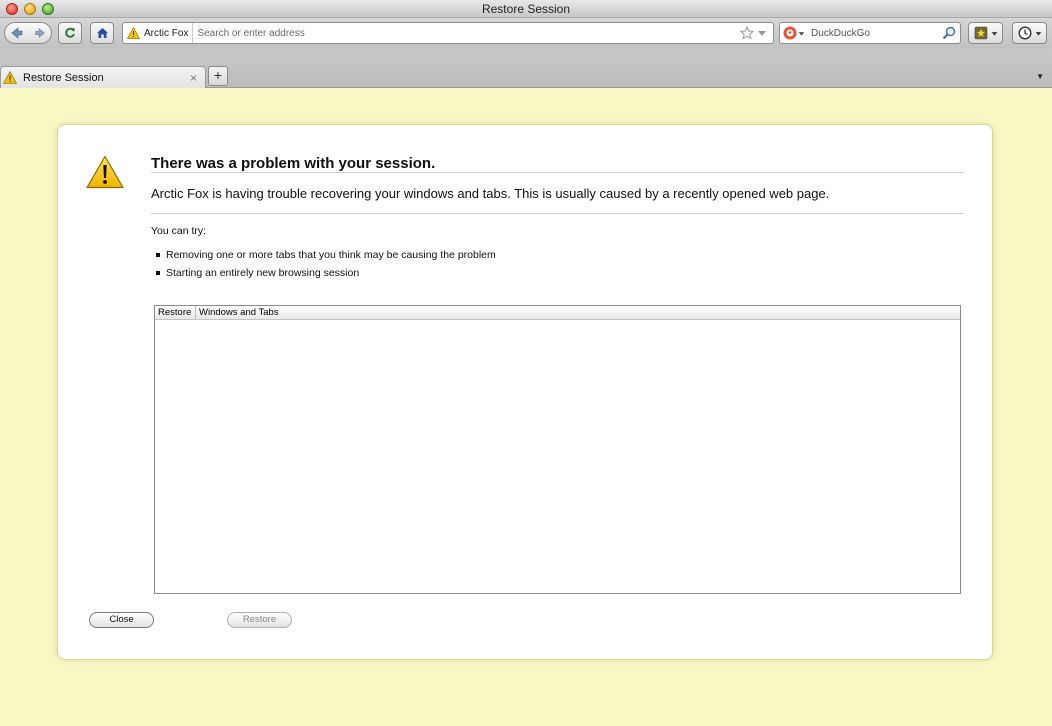 The height and width of the screenshot is (726, 1052). I want to click on search-icon, so click(949, 33).